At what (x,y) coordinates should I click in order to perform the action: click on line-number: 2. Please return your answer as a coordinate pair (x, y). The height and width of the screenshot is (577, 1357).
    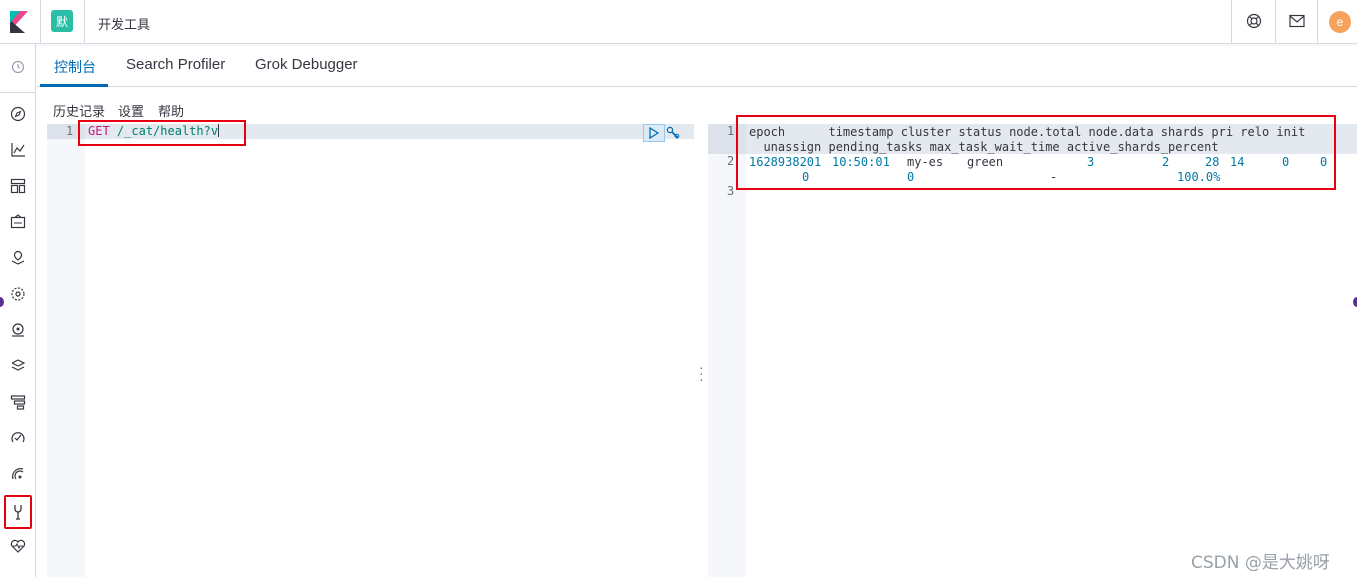
    Looking at the image, I should click on (731, 161).